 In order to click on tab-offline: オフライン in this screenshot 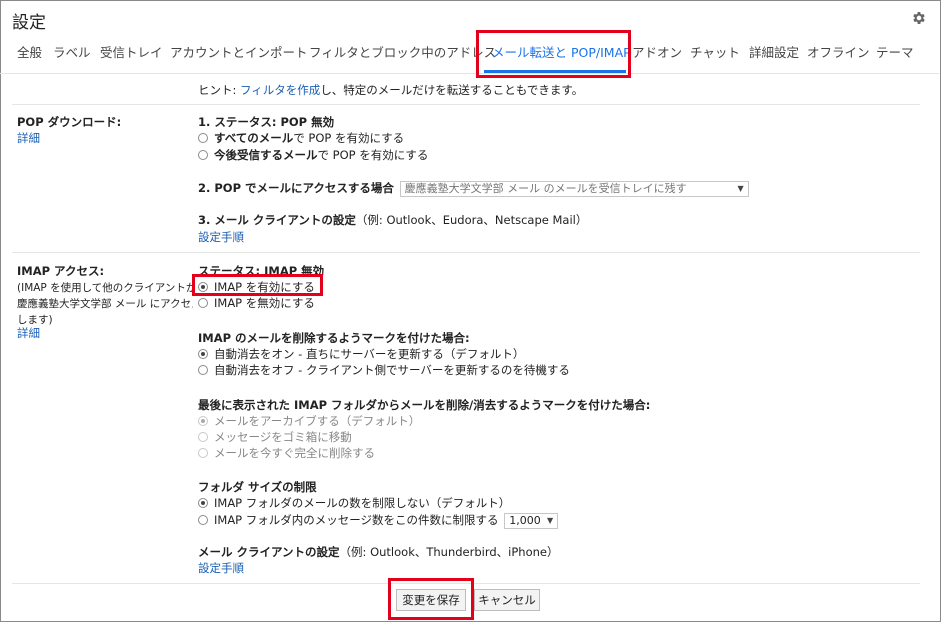, I will do `click(838, 53)`.